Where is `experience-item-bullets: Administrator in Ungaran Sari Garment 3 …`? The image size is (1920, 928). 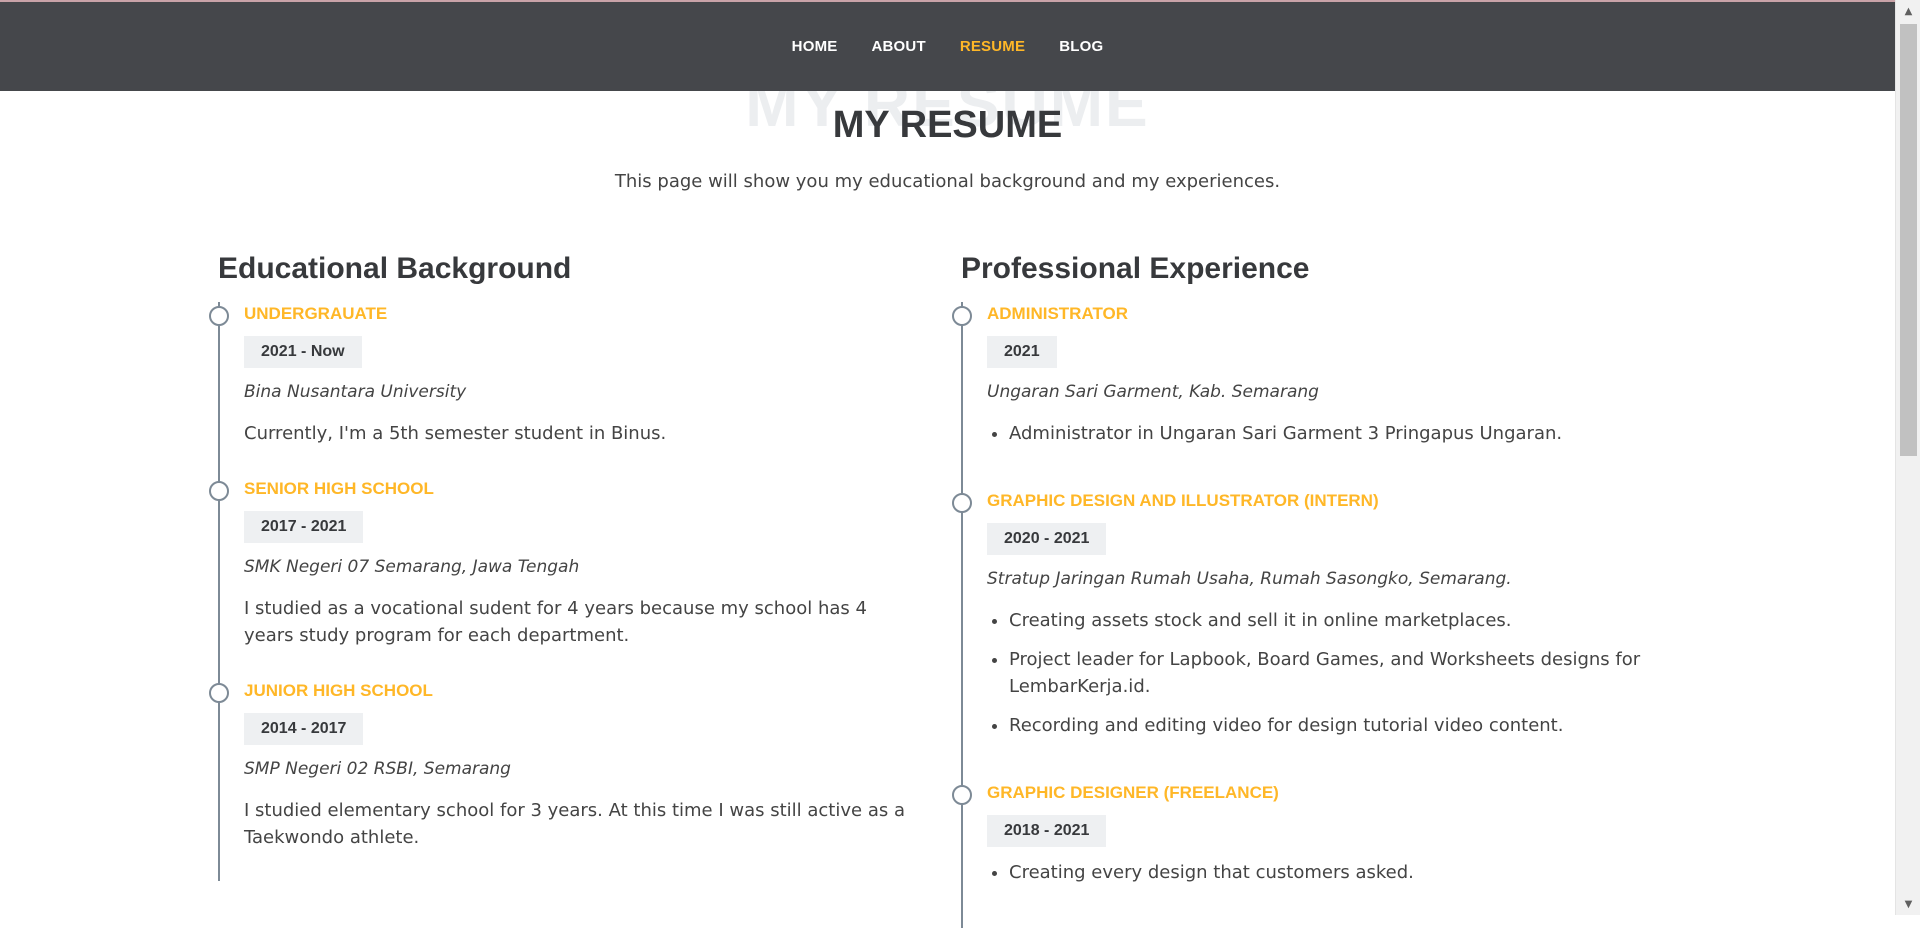
experience-item-bullets: Administrator in Ungaran Sari Garment 3 … is located at coordinates (1324, 433).